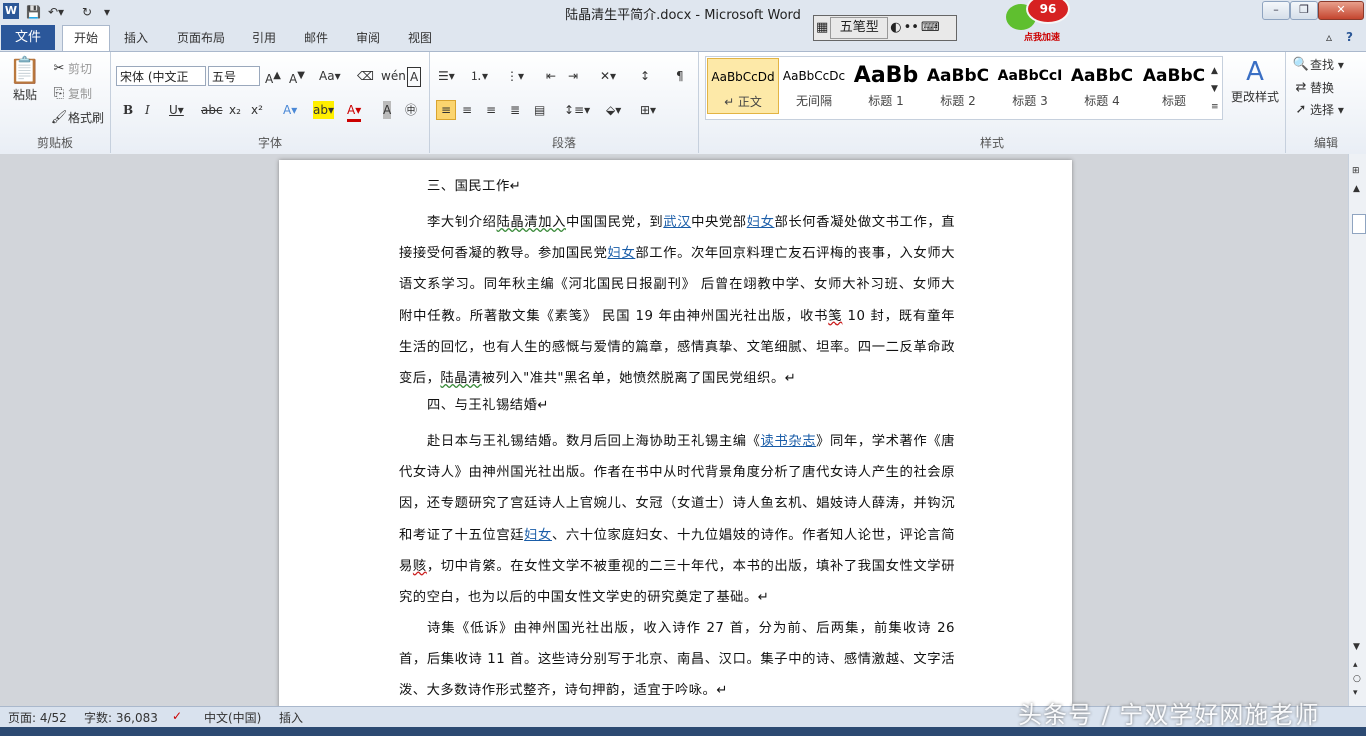  I want to click on speed-ball: 96 点我加速, so click(1038, 23).